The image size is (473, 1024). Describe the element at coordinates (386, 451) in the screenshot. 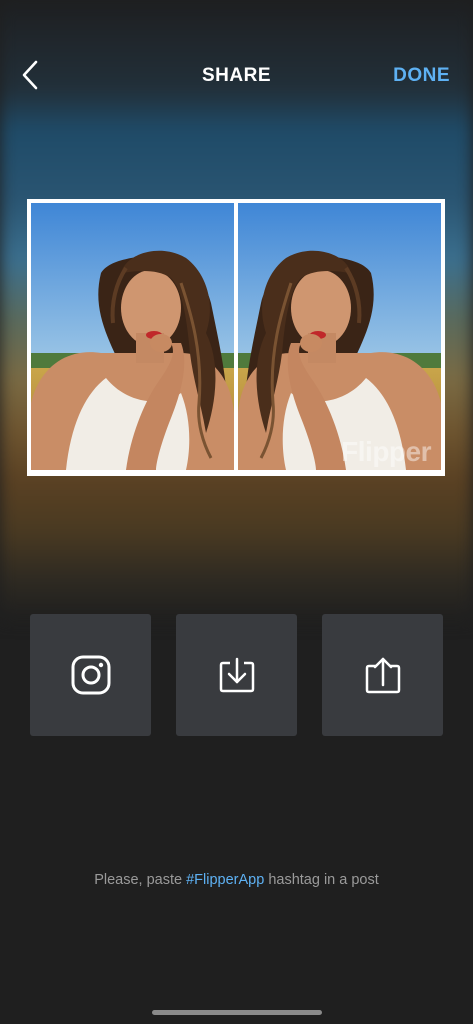

I see `watermark-text: Flipper` at that location.